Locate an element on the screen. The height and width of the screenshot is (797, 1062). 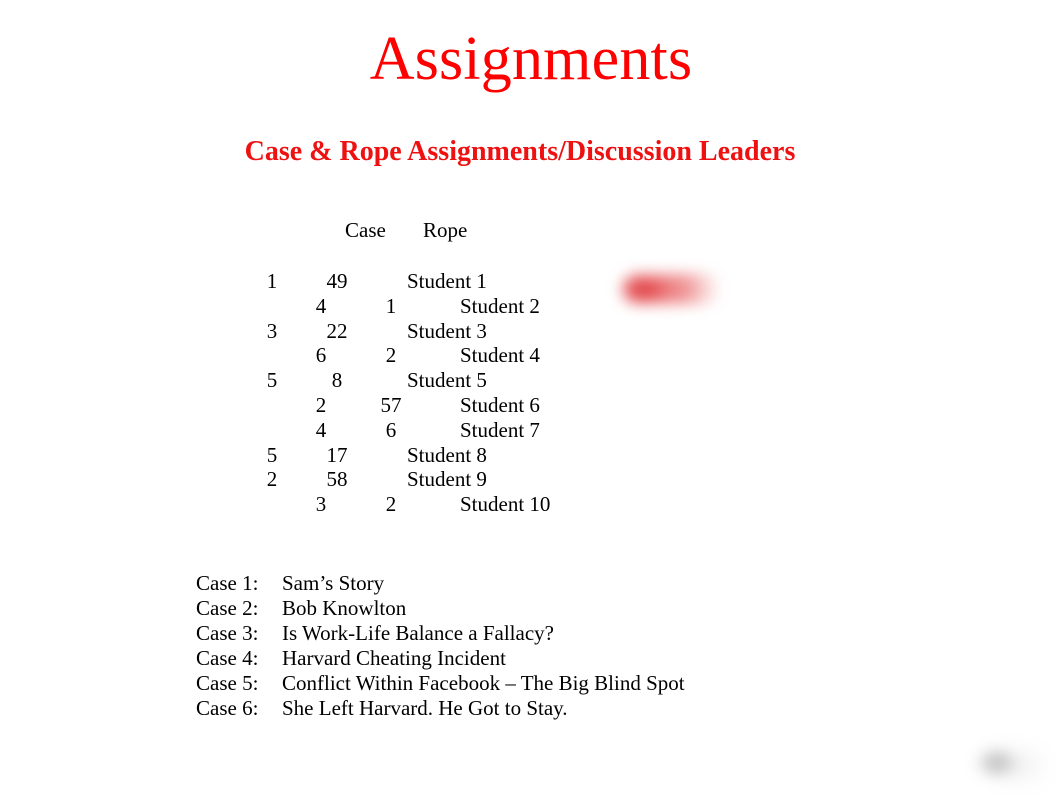
case-legend-label: Case 4: is located at coordinates (227, 658).